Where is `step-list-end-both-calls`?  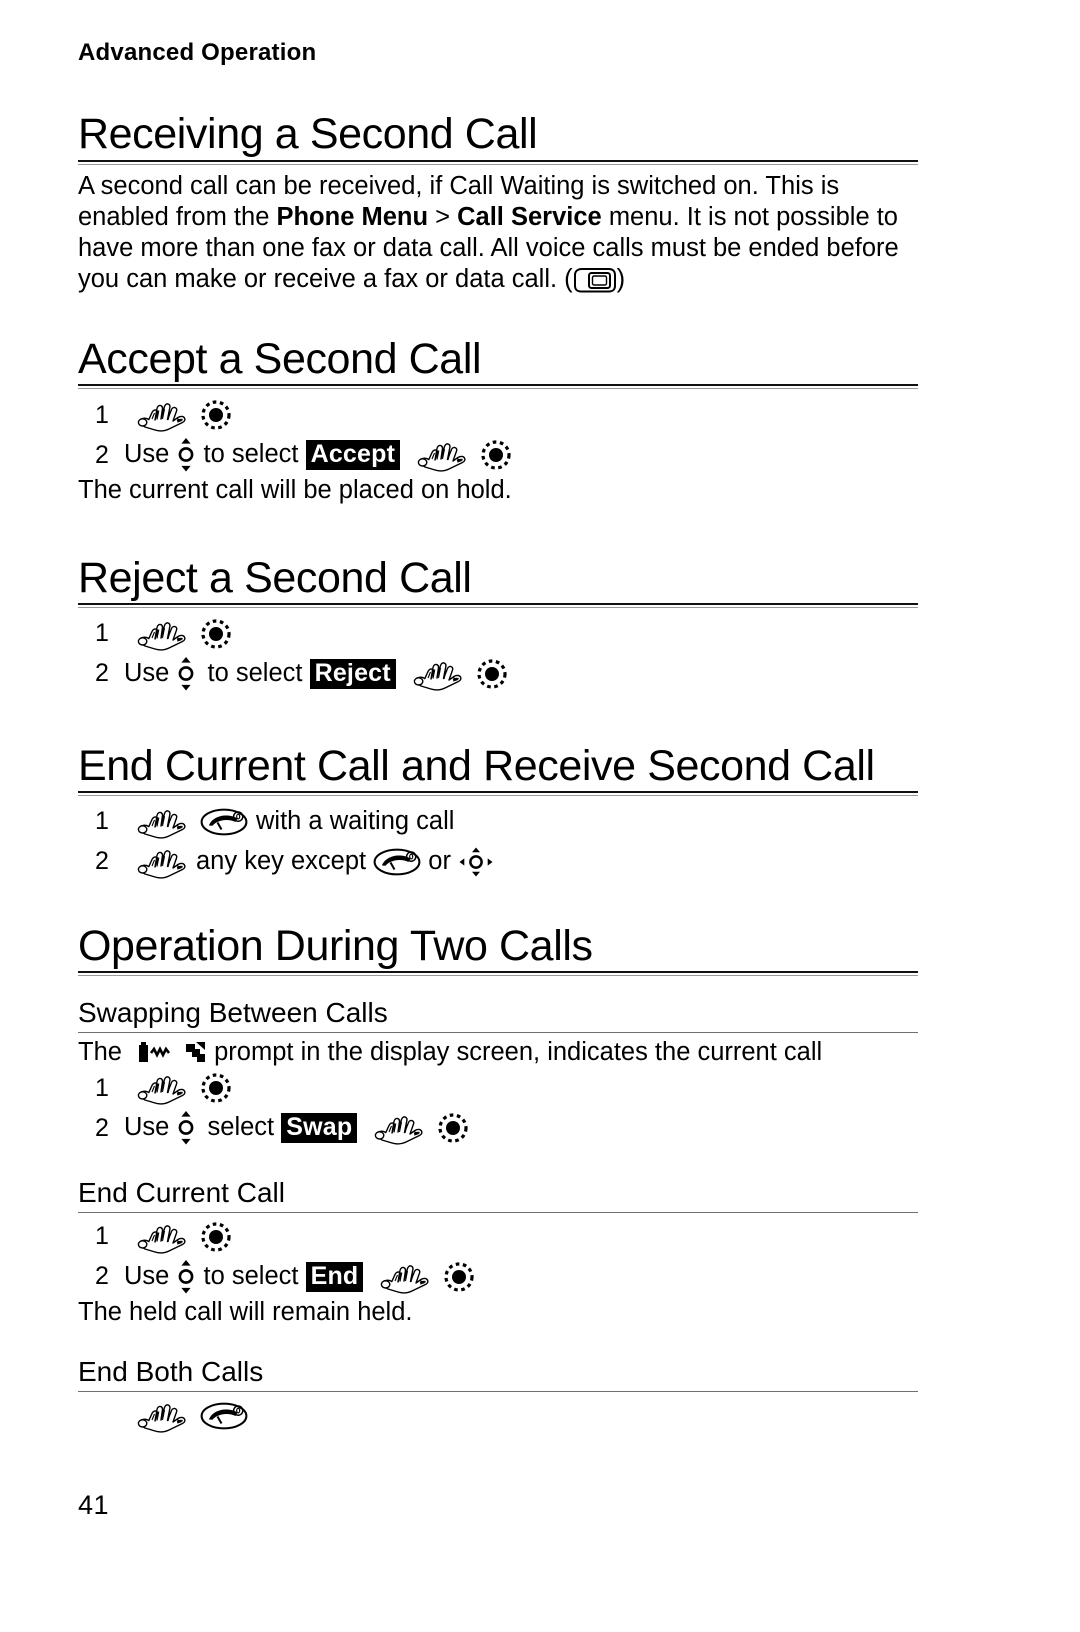 step-list-end-both-calls is located at coordinates (498, 1416).